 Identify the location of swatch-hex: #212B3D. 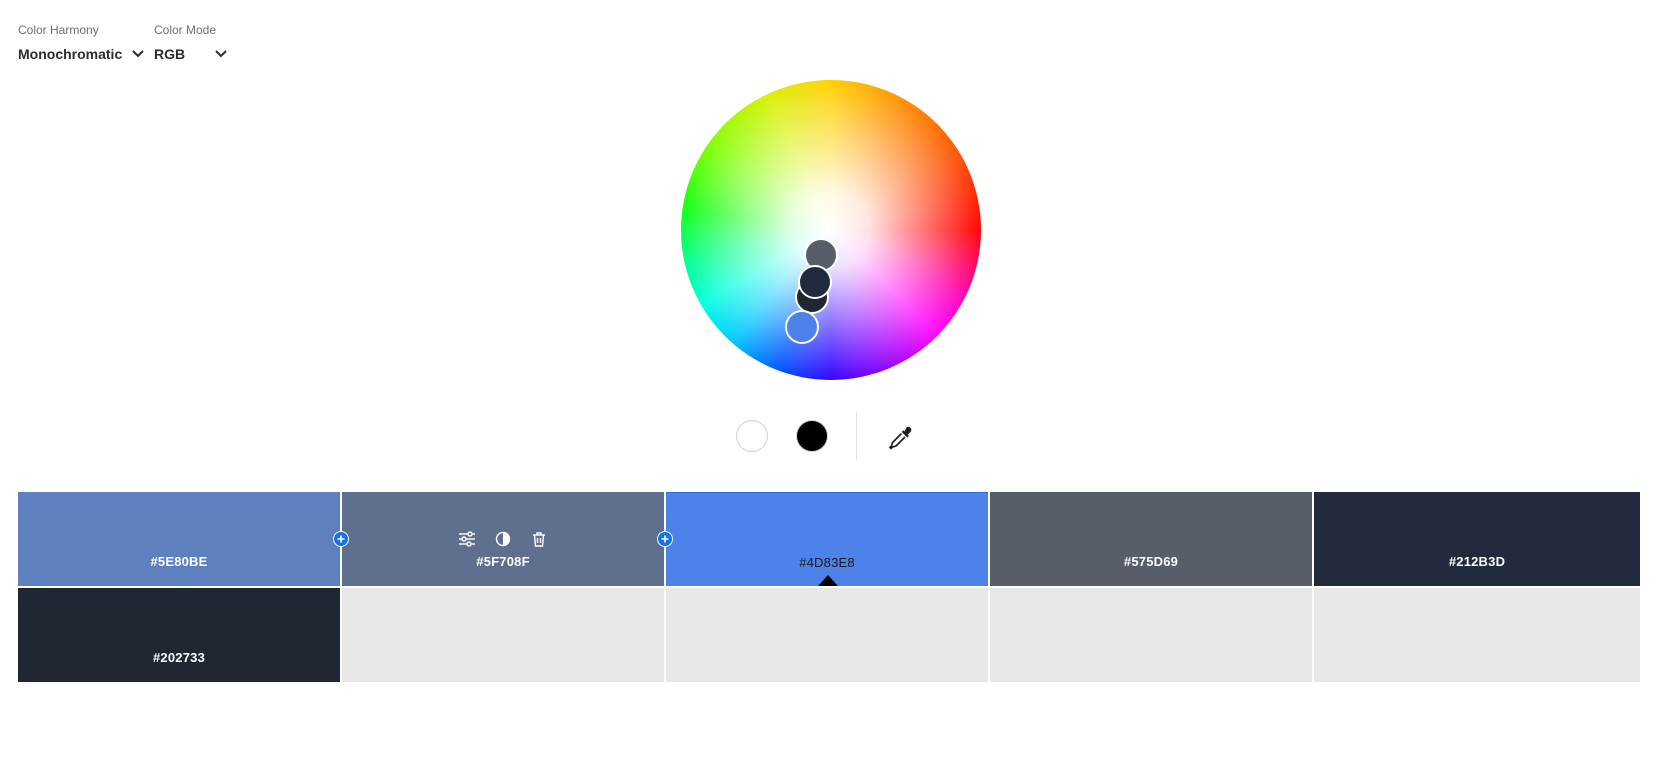
(1477, 561).